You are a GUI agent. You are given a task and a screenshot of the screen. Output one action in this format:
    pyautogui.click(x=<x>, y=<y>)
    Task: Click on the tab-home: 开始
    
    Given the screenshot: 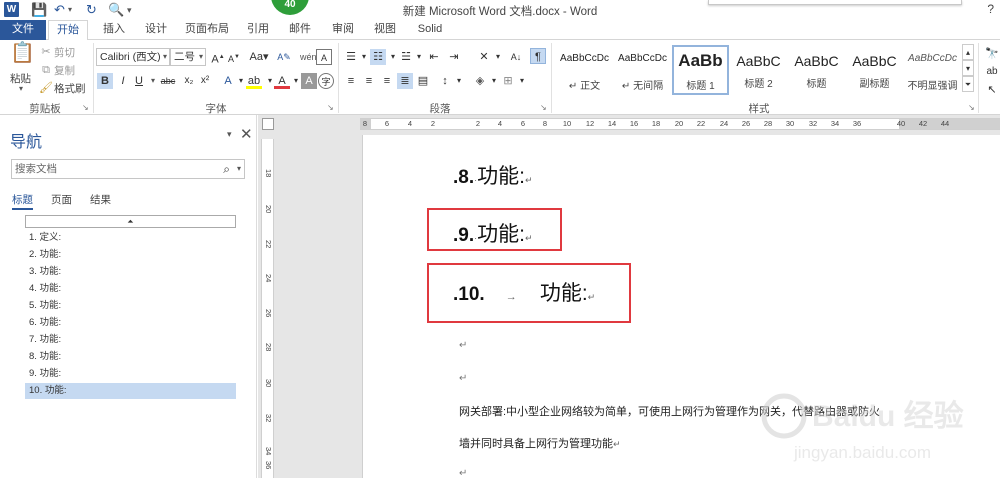 What is the action you would take?
    pyautogui.click(x=68, y=30)
    